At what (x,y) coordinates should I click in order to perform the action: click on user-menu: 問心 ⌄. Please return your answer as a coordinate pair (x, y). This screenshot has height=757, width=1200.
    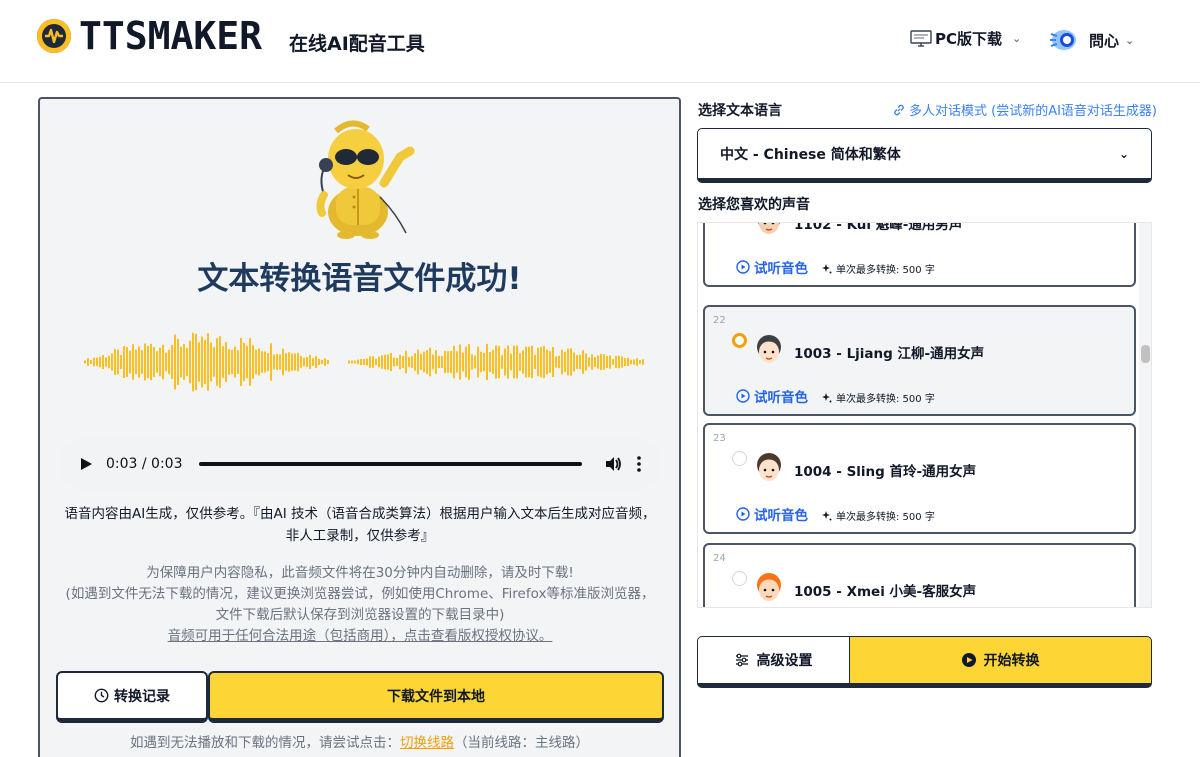
    Looking at the image, I should click on (1091, 40).